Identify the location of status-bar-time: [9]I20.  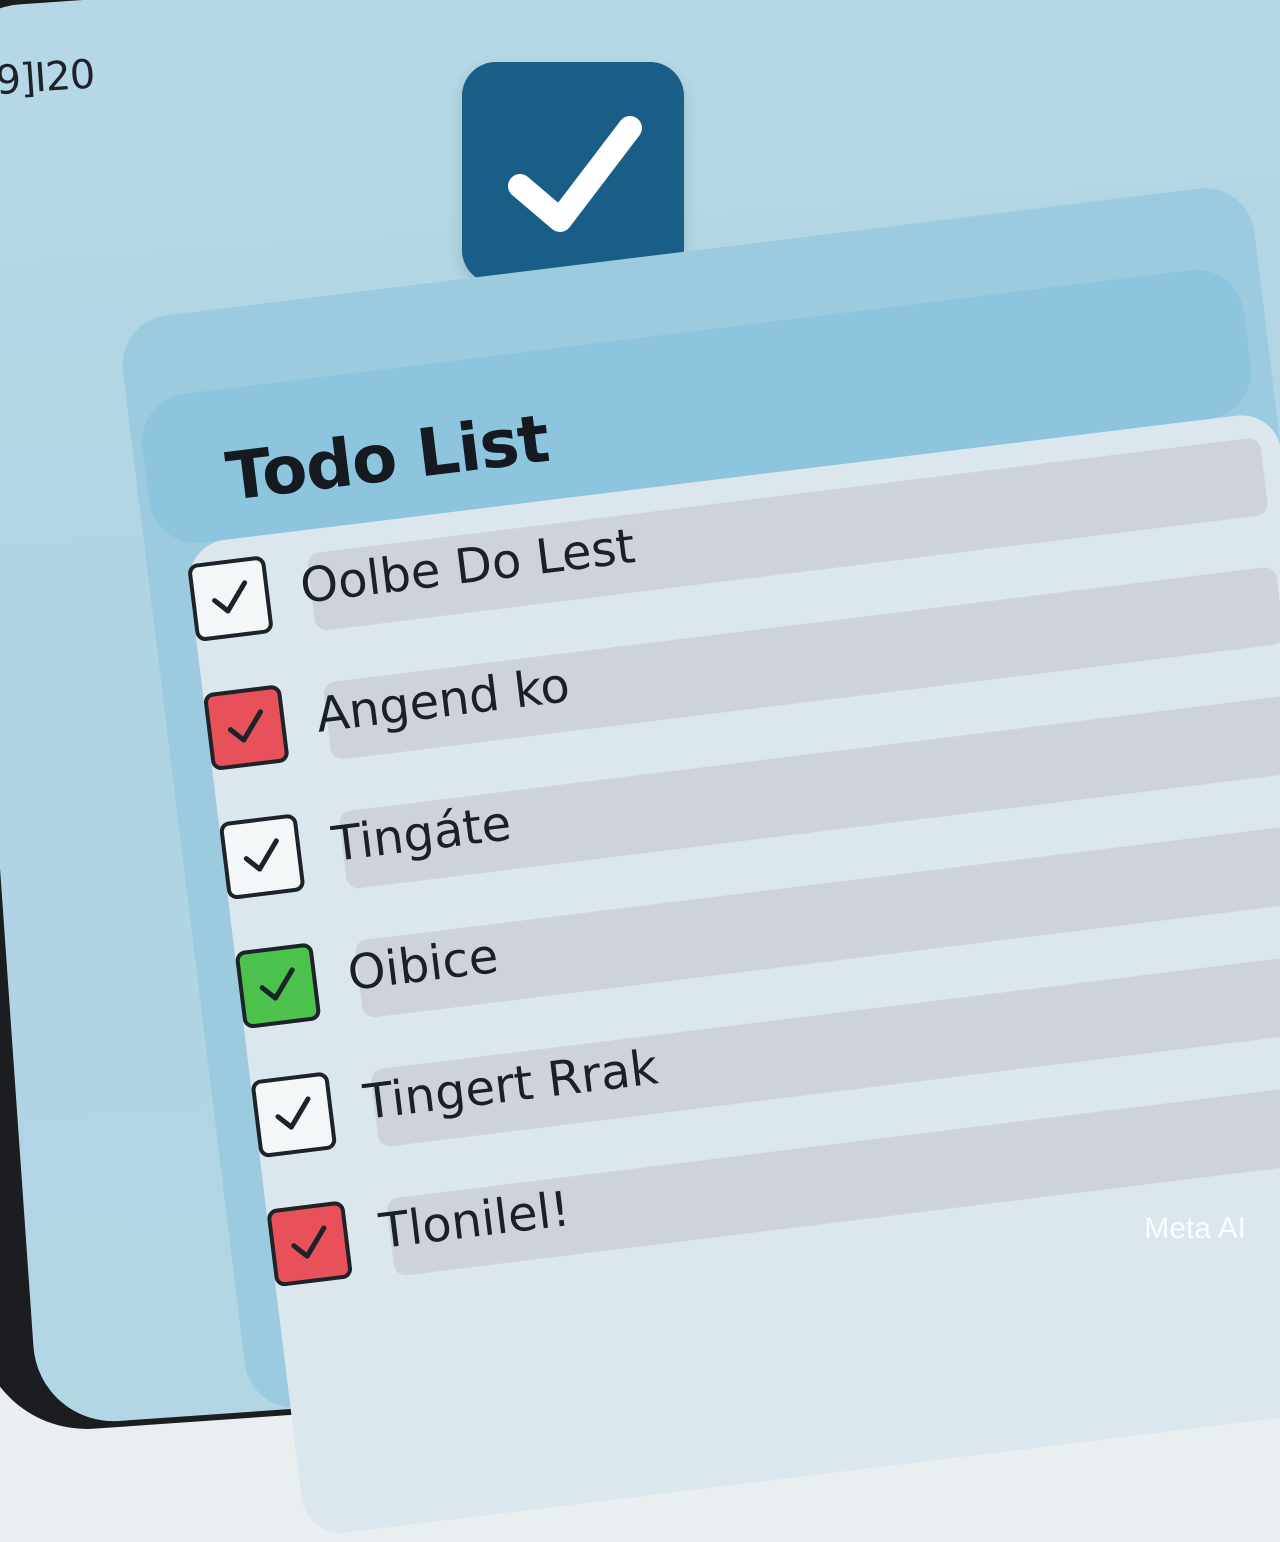
(48, 78).